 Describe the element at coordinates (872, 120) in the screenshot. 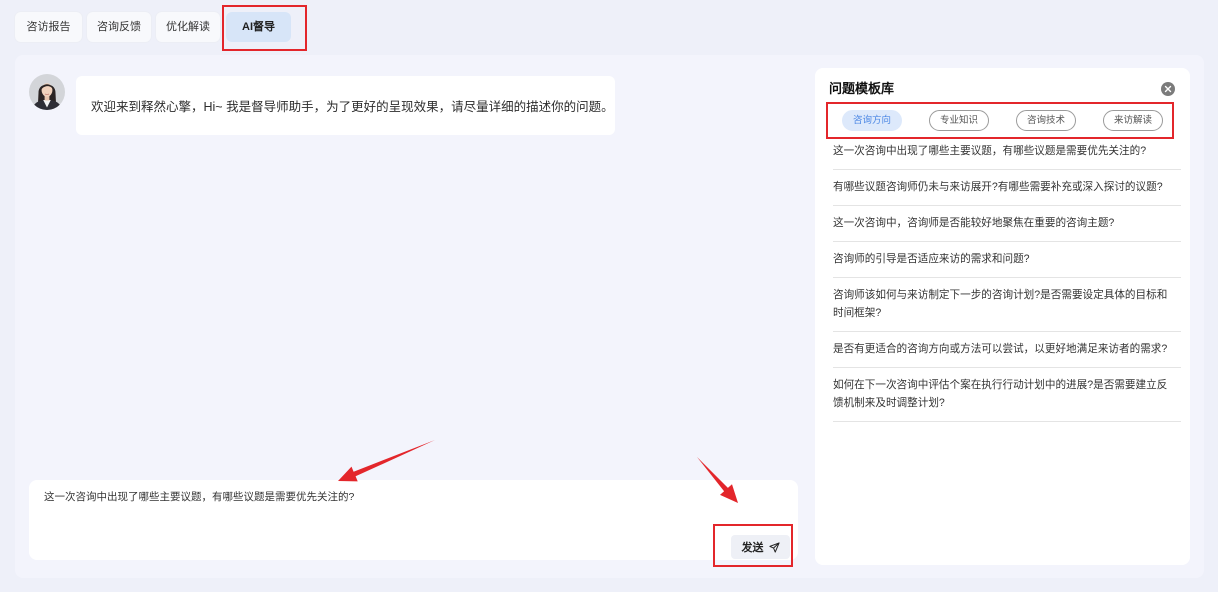

I see `tab-consult-direction: 咨询方向` at that location.